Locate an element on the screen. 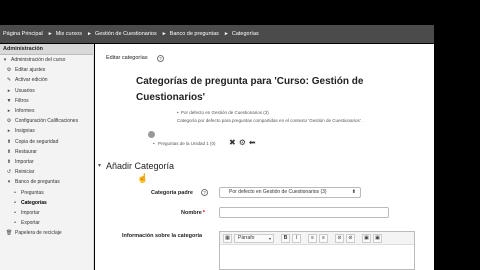 The width and height of the screenshot is (480, 270). sidebar-item-label: Administración del curso is located at coordinates (38, 60).